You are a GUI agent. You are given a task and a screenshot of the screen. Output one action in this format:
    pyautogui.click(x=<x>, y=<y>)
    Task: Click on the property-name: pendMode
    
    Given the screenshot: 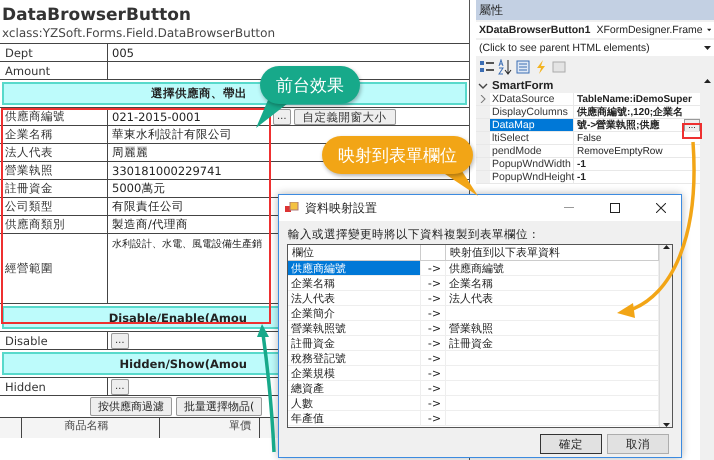 What is the action you would take?
    pyautogui.click(x=532, y=151)
    